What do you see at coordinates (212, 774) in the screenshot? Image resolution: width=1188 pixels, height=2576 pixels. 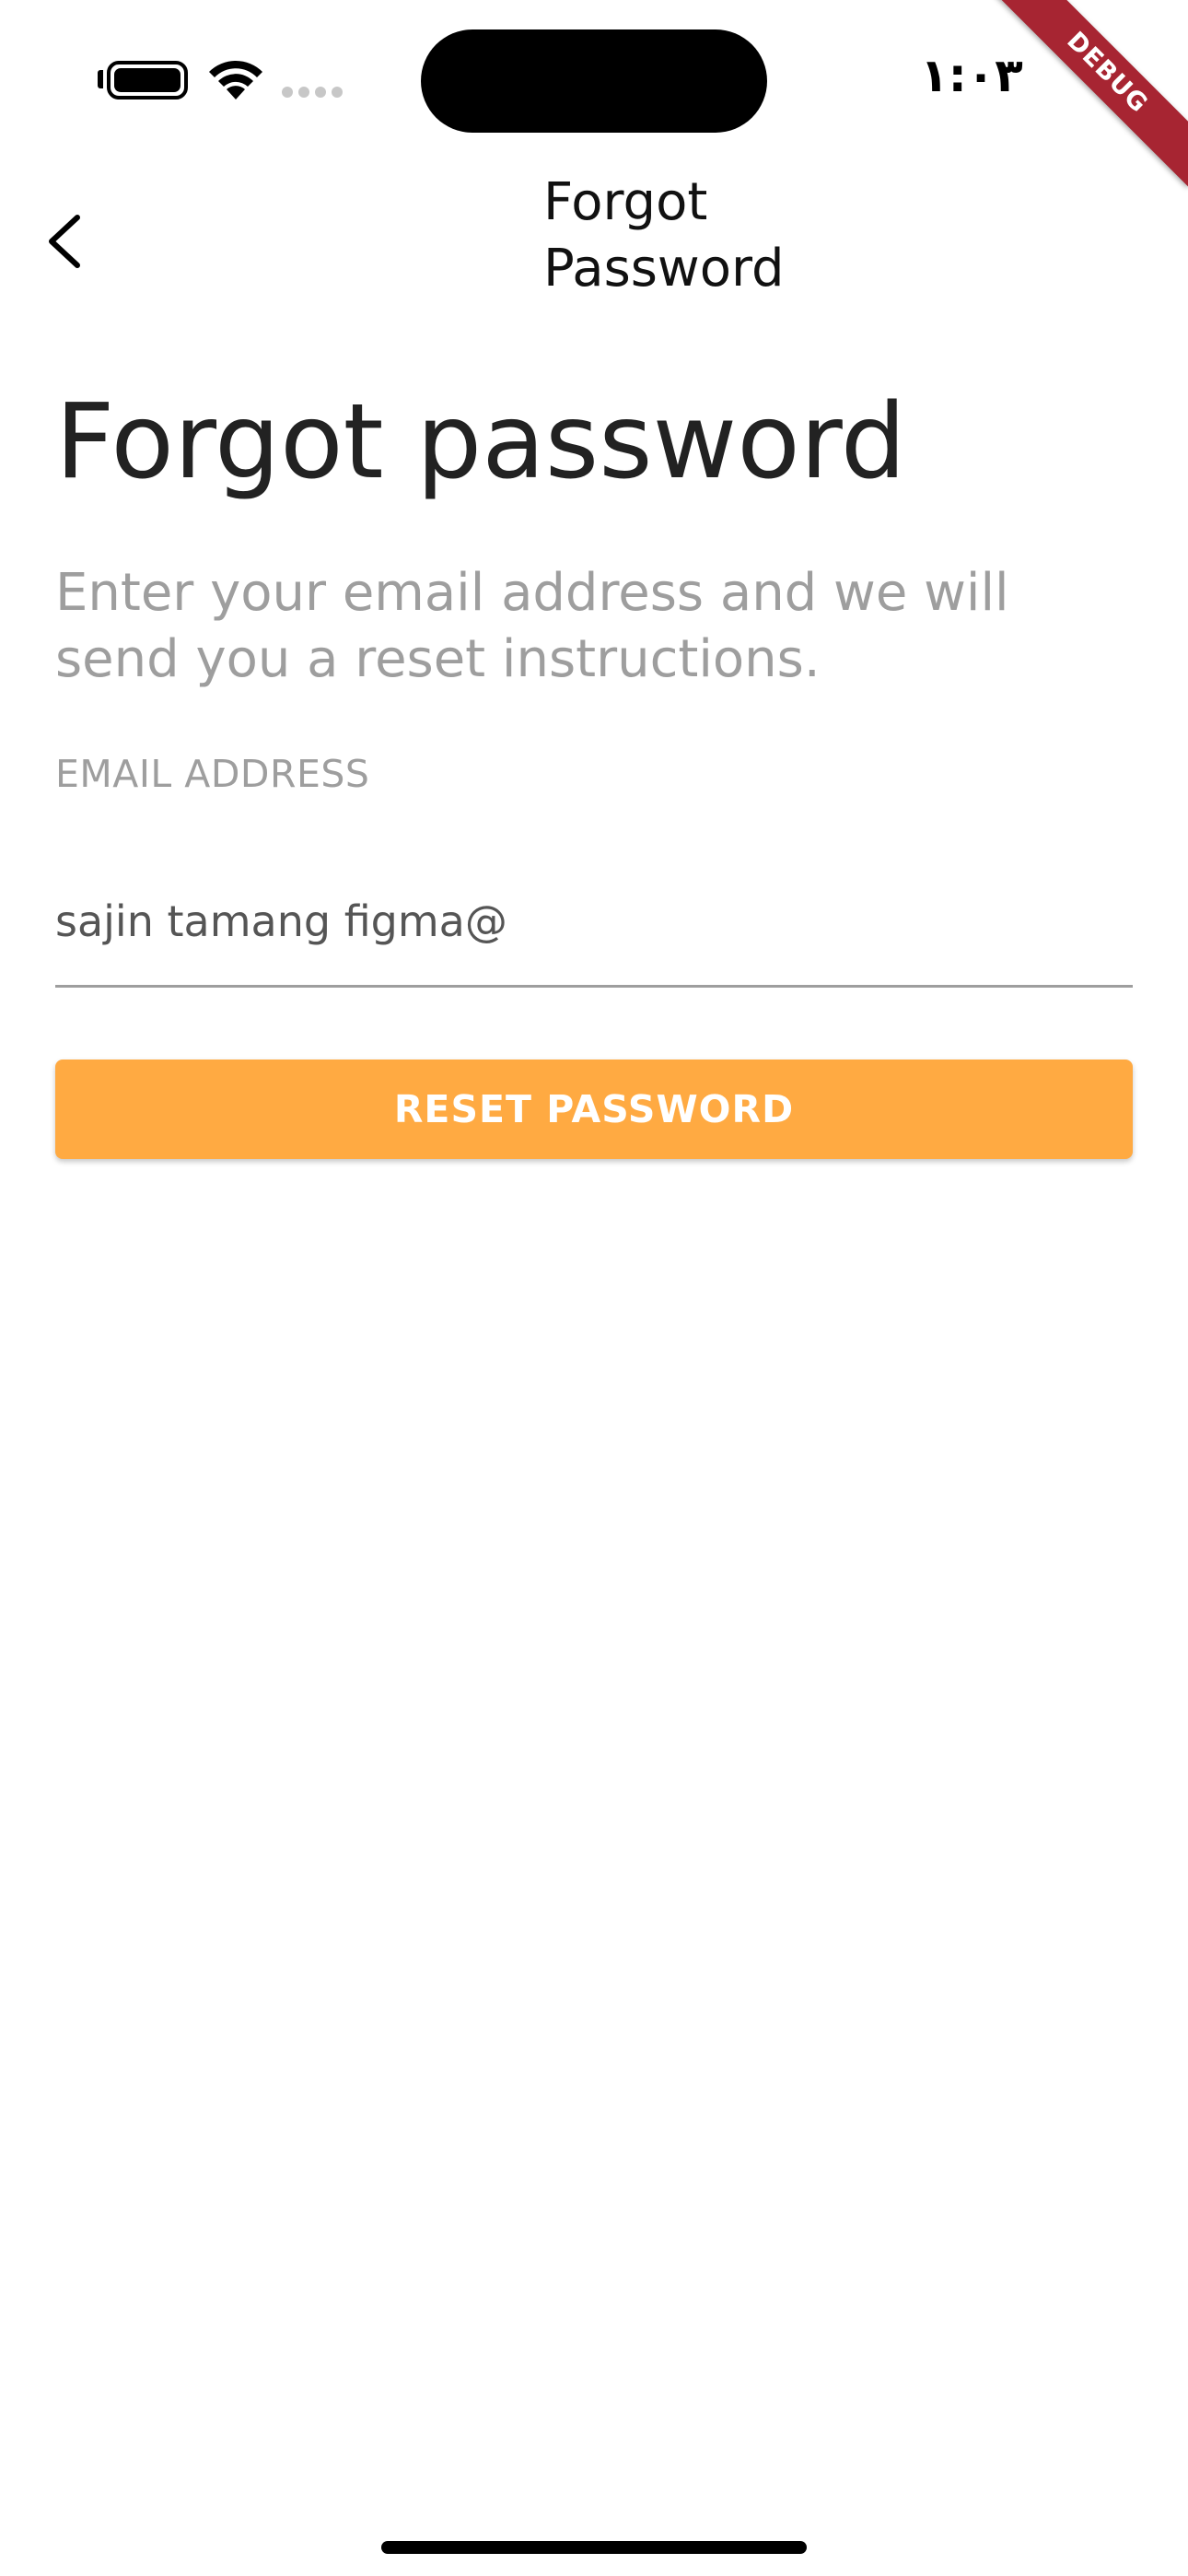 I see `email-label: EMAIL ADDRESS` at bounding box center [212, 774].